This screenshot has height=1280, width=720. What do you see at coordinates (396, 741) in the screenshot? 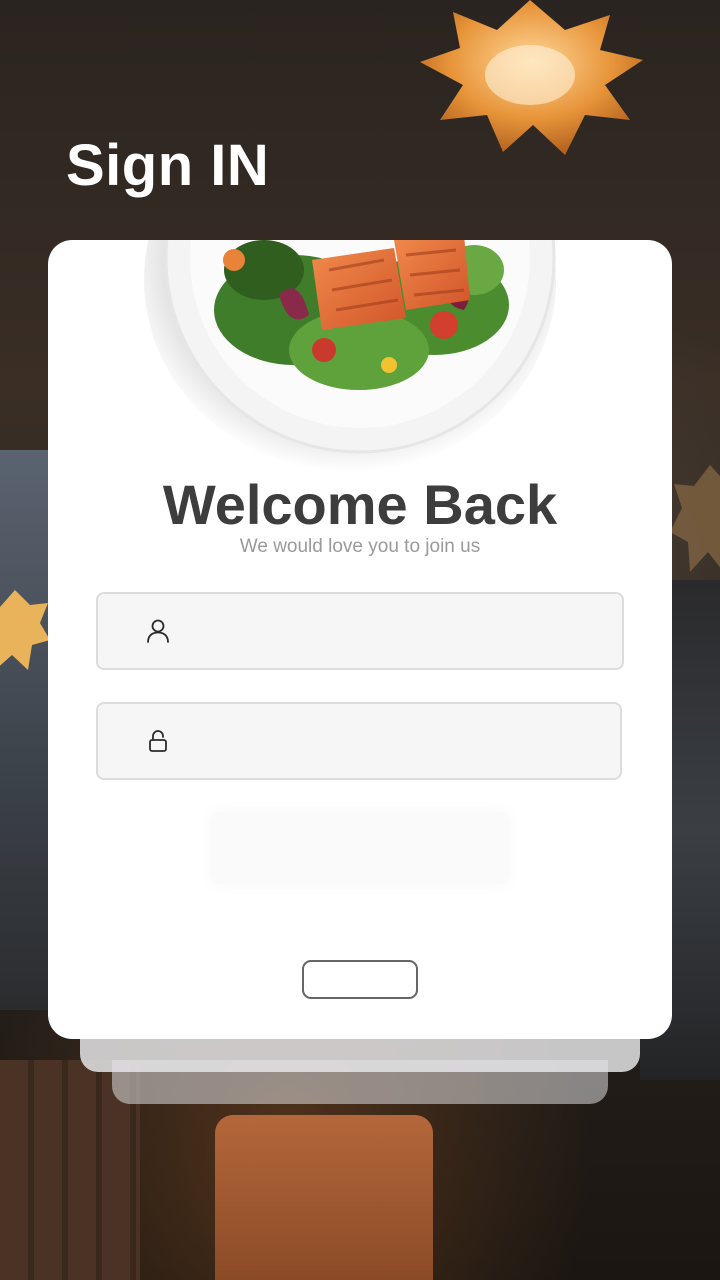
I see `password-input` at bounding box center [396, 741].